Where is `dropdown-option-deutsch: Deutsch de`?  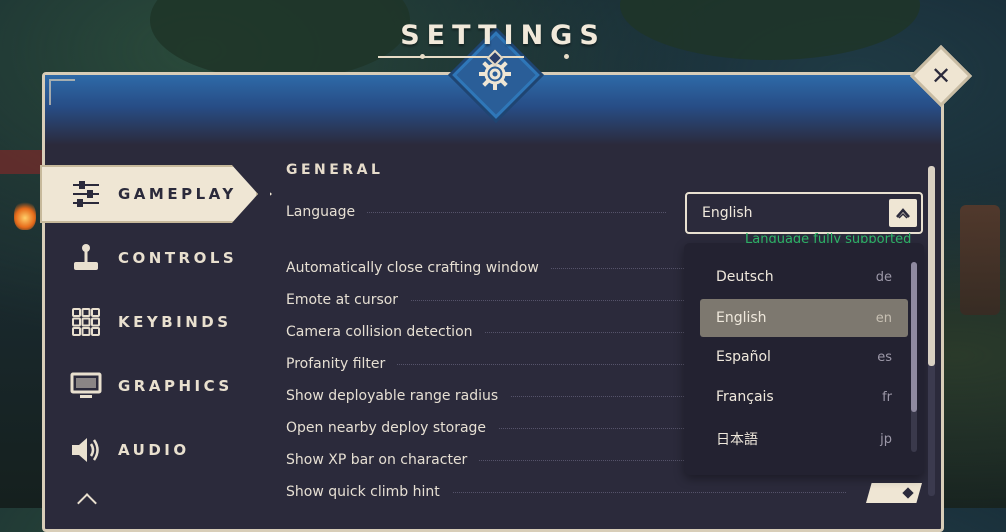 dropdown-option-deutsch: Deutsch de is located at coordinates (804, 277).